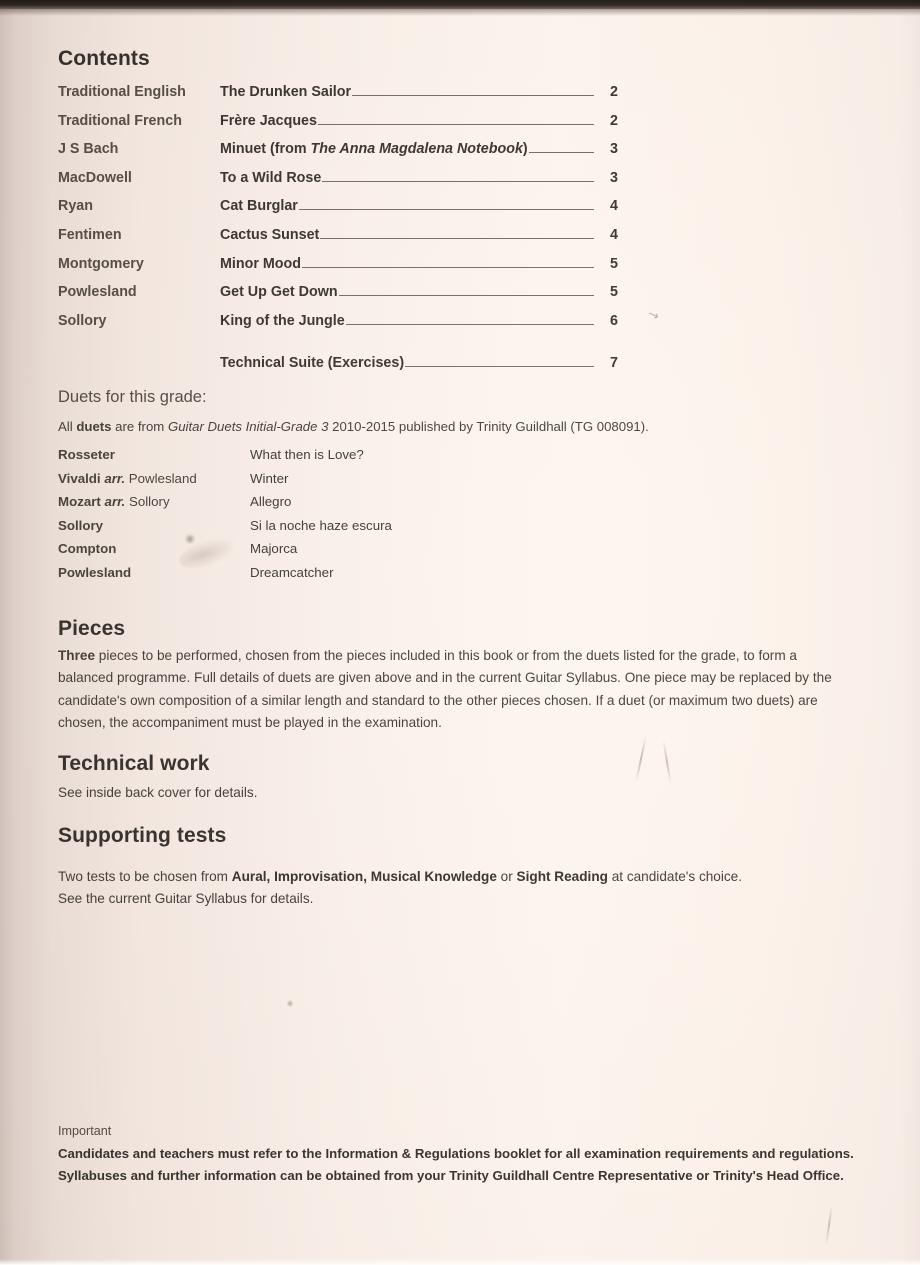 This screenshot has height=1265, width=920. Describe the element at coordinates (282, 320) in the screenshot. I see `toc-title: King of the Jungle` at that location.